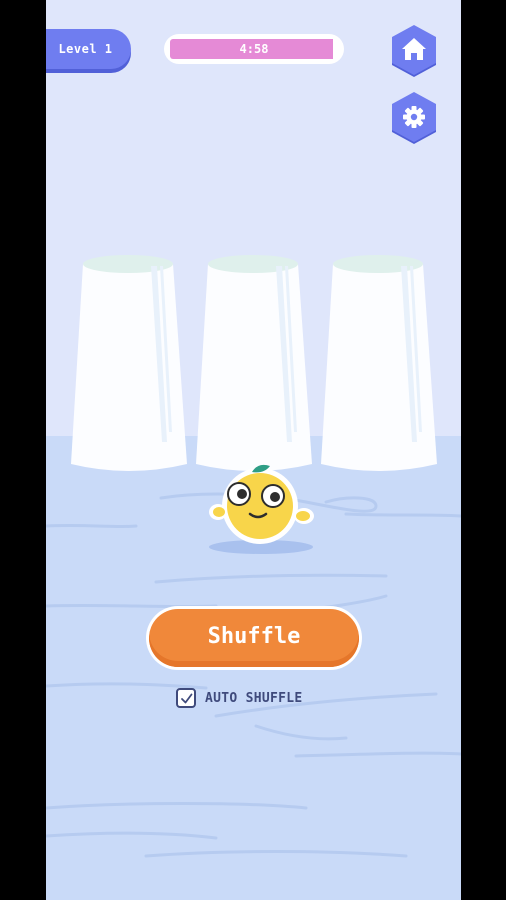 This screenshot has height=900, width=506. I want to click on checkmark-icon, so click(186, 698).